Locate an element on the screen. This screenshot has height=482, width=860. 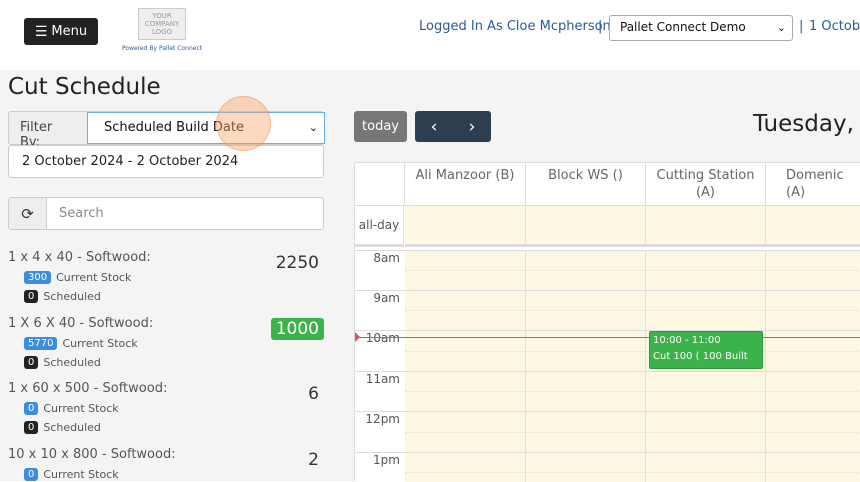
cursor-highlight is located at coordinates (243, 123).